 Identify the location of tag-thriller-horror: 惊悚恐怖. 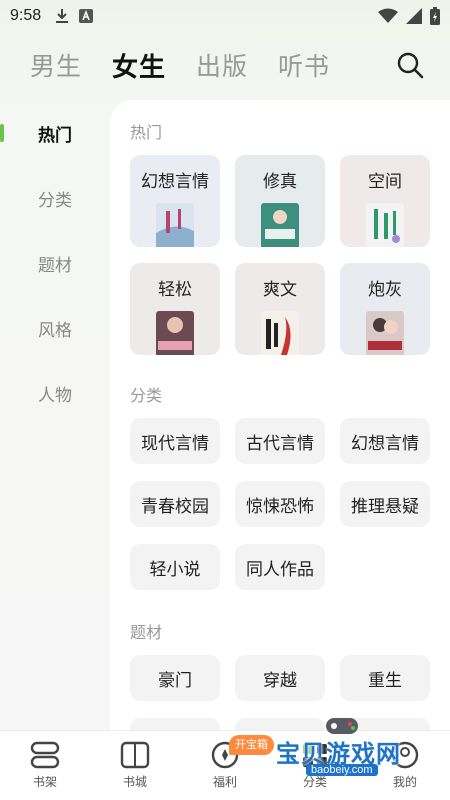
(280, 504).